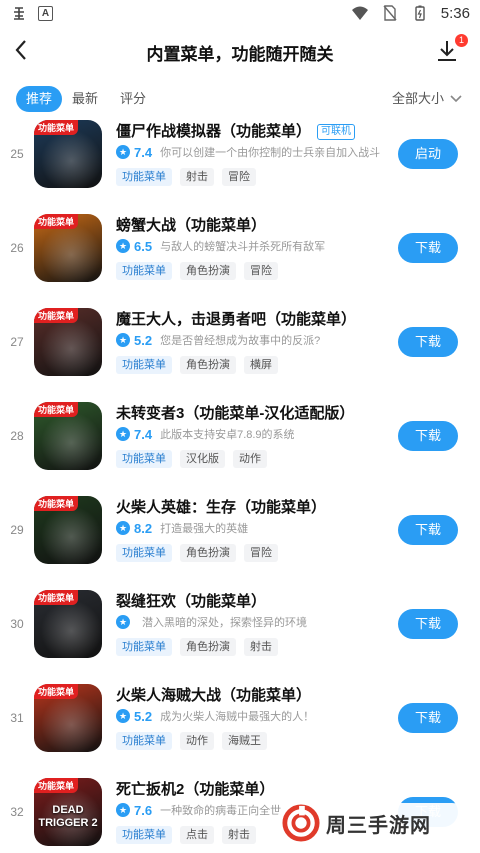 This screenshot has width=480, height=853. I want to click on chevron-down-icon, so click(456, 100).